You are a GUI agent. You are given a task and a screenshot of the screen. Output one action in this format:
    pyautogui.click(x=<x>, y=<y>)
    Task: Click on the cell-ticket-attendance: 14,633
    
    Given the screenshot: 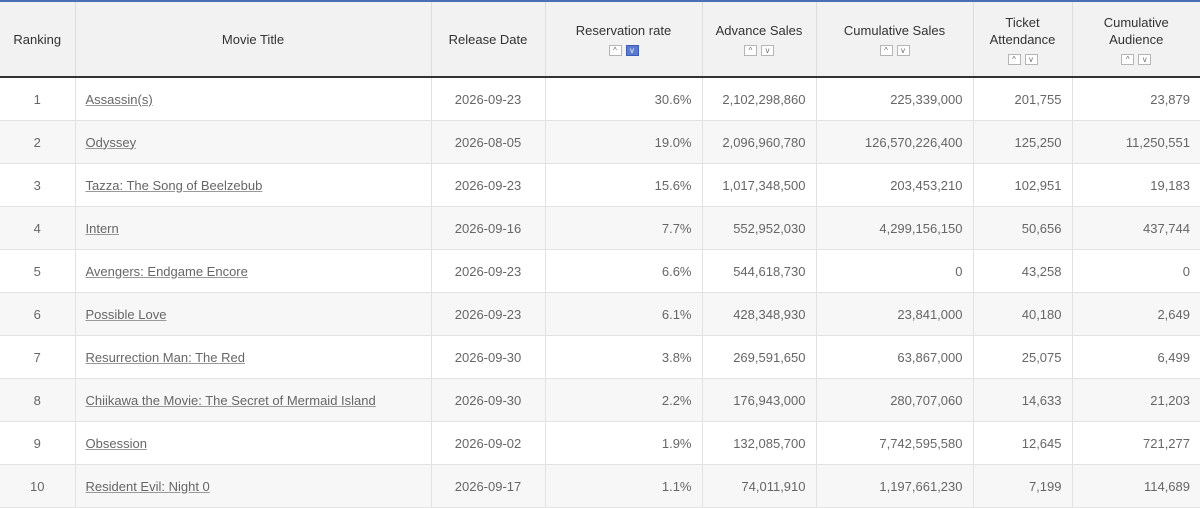 What is the action you would take?
    pyautogui.click(x=1023, y=400)
    